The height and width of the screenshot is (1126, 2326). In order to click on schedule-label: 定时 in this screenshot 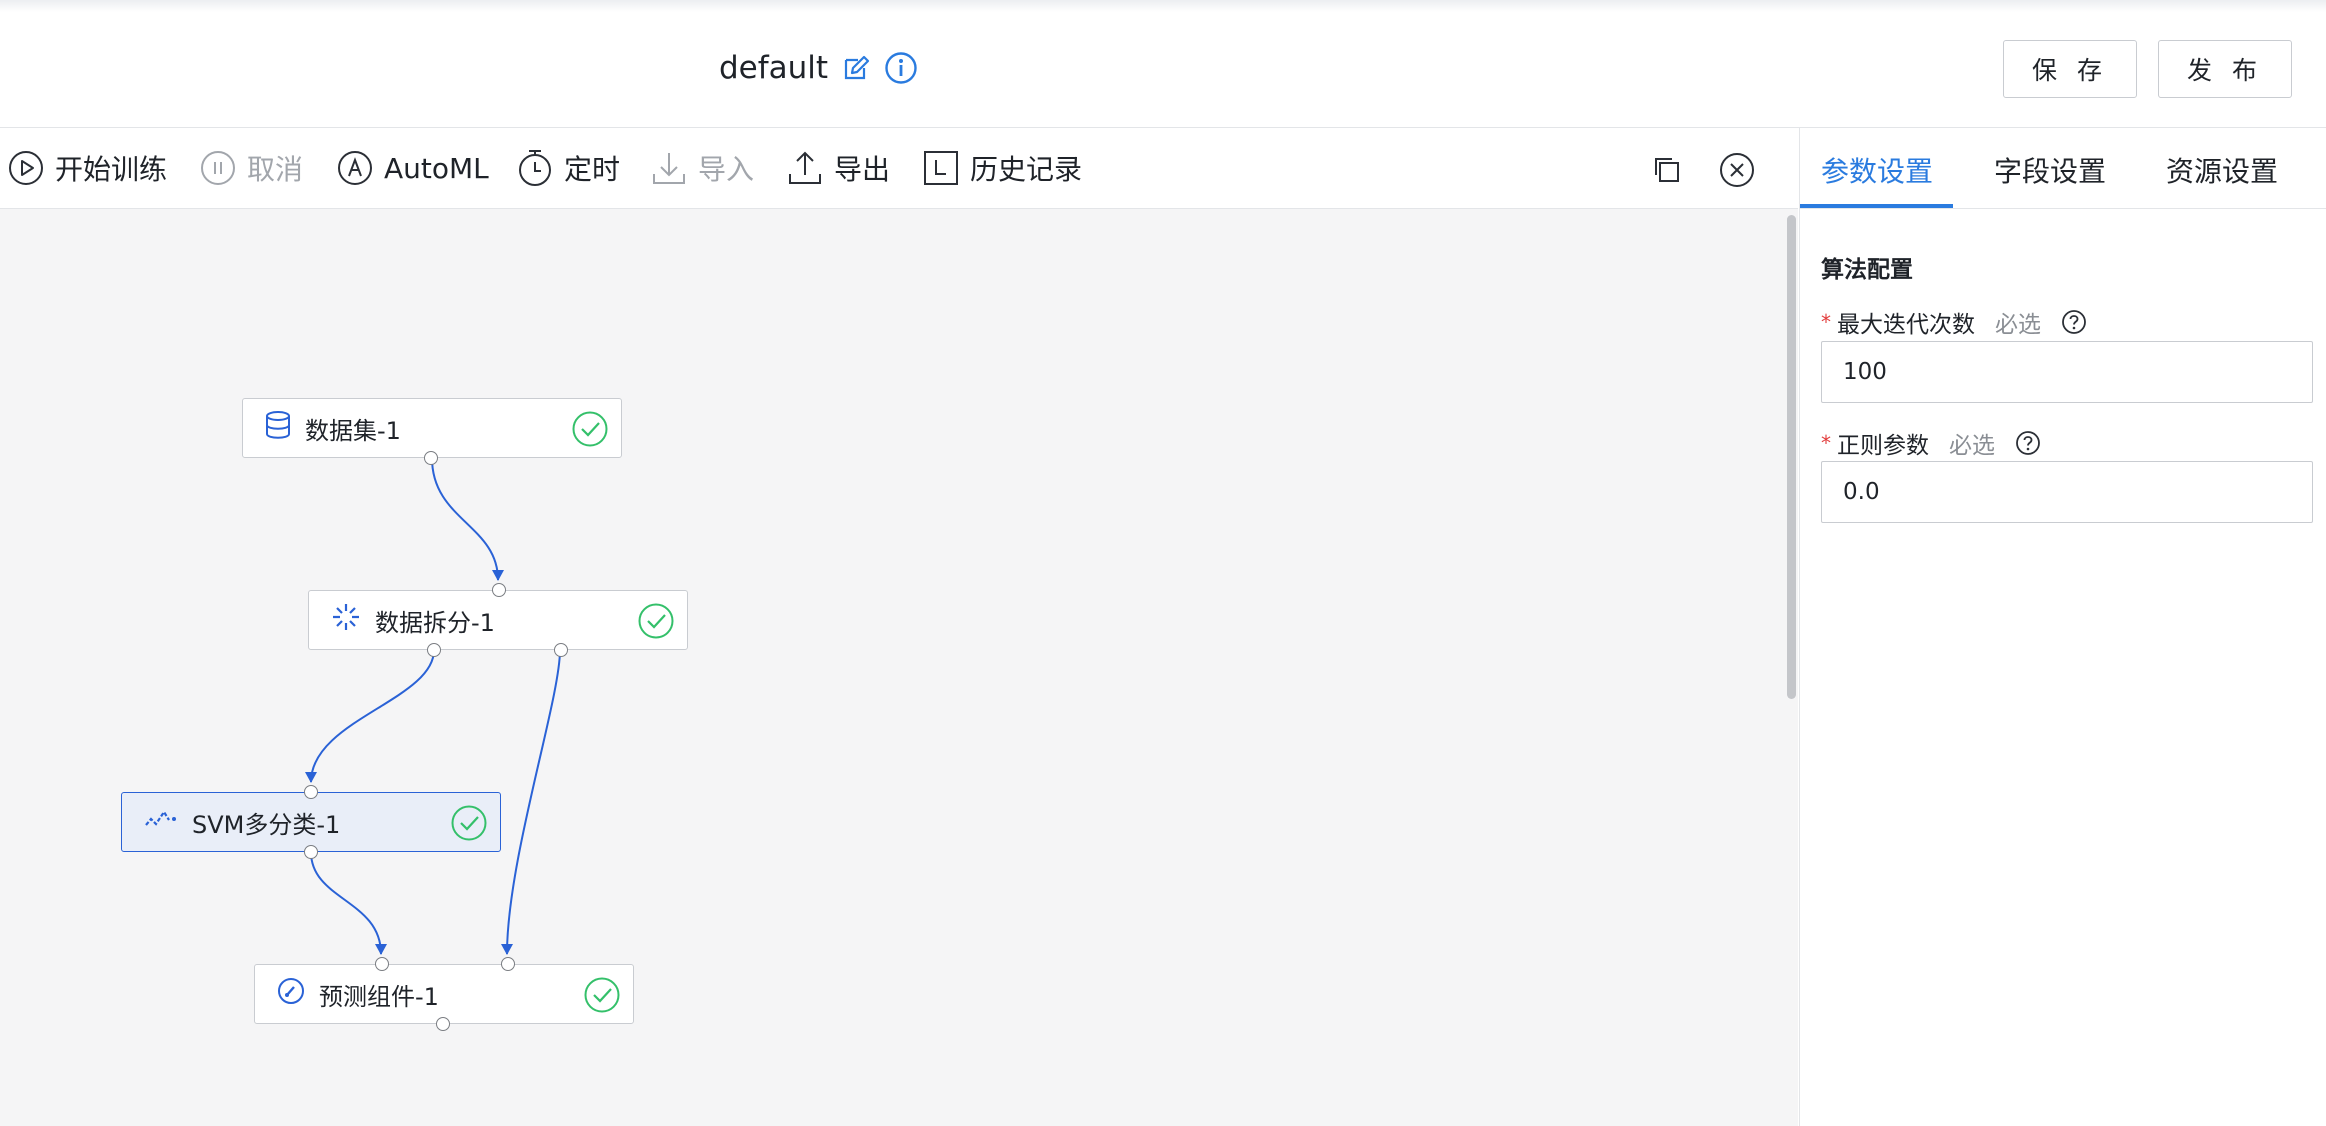, I will do `click(592, 169)`.